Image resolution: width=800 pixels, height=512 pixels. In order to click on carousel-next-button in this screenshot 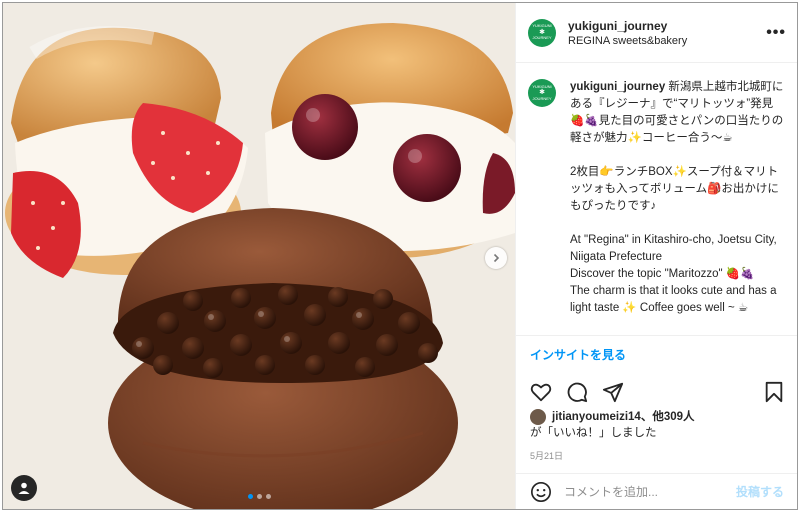, I will do `click(496, 258)`.